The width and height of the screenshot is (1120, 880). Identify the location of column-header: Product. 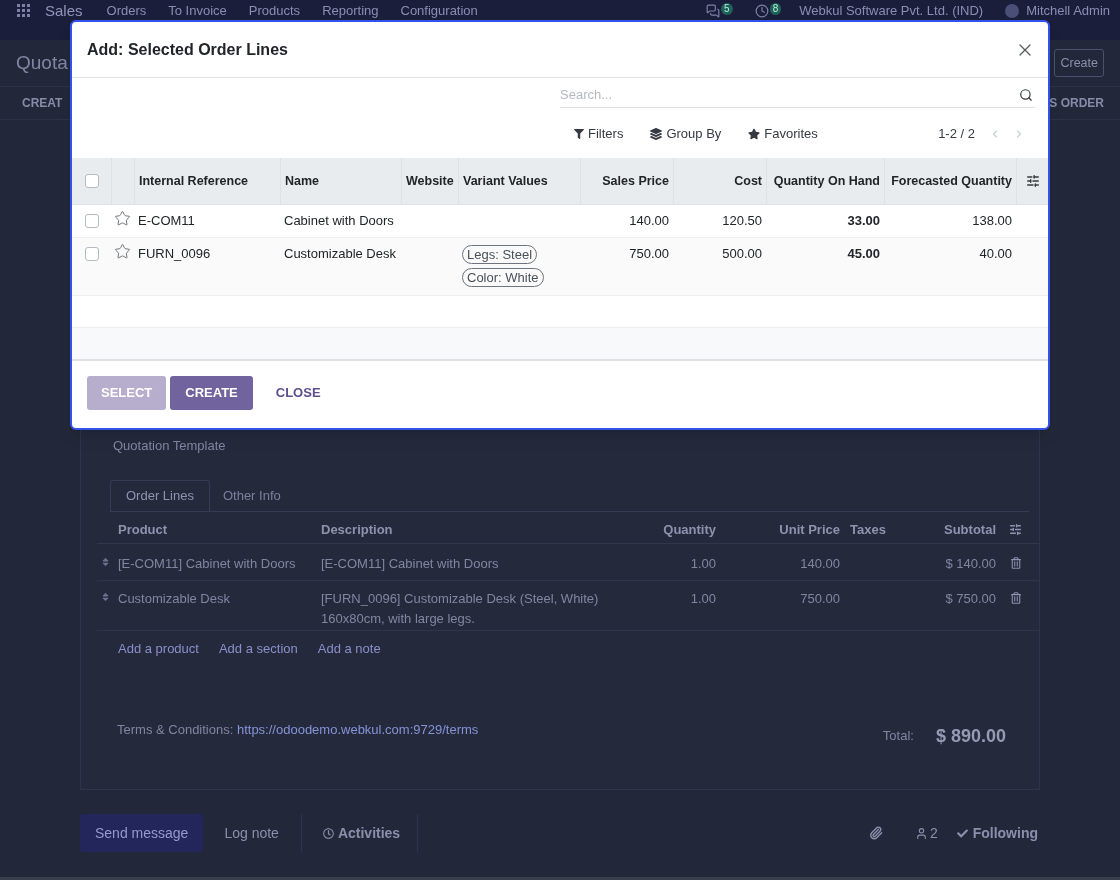
(143, 529).